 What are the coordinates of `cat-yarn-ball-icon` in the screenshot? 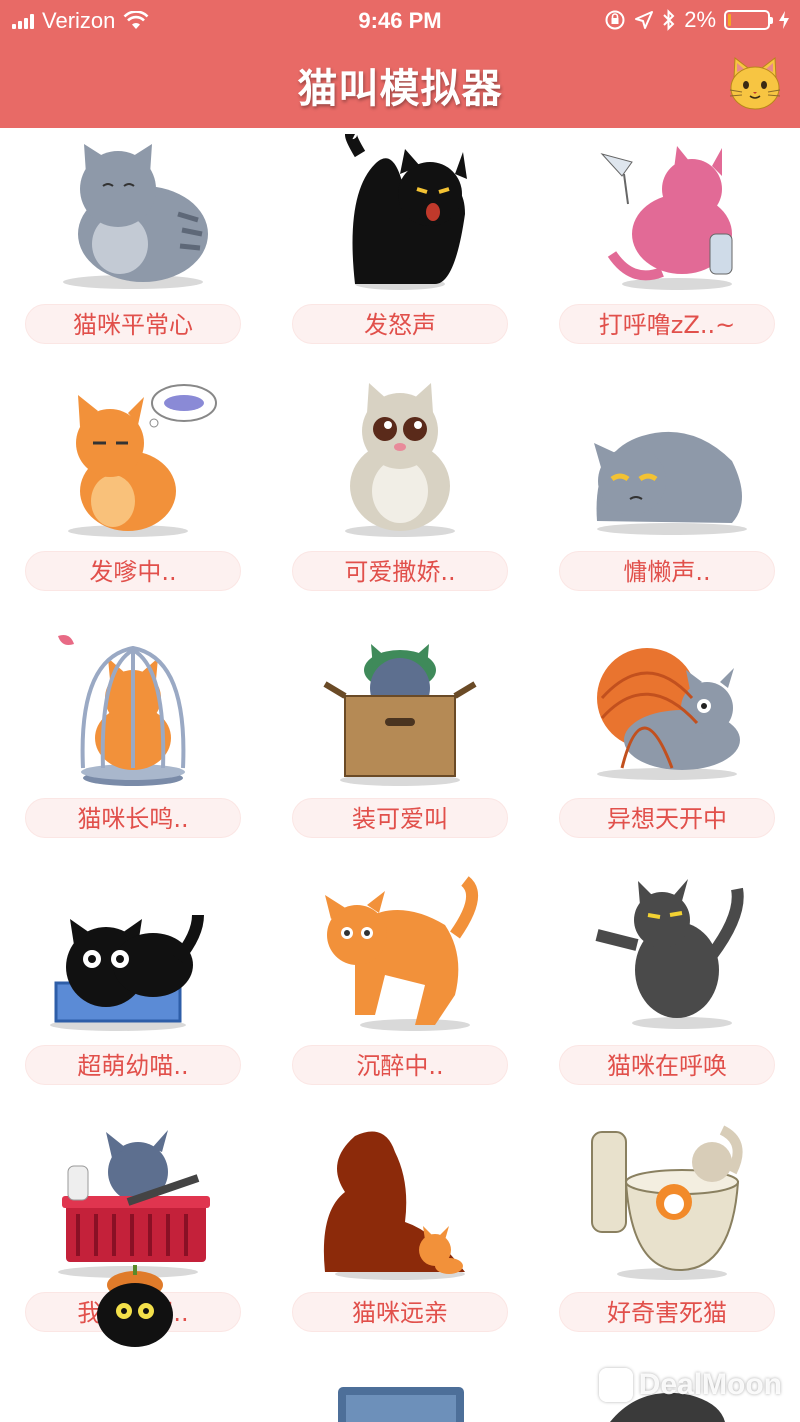 It's located at (667, 708).